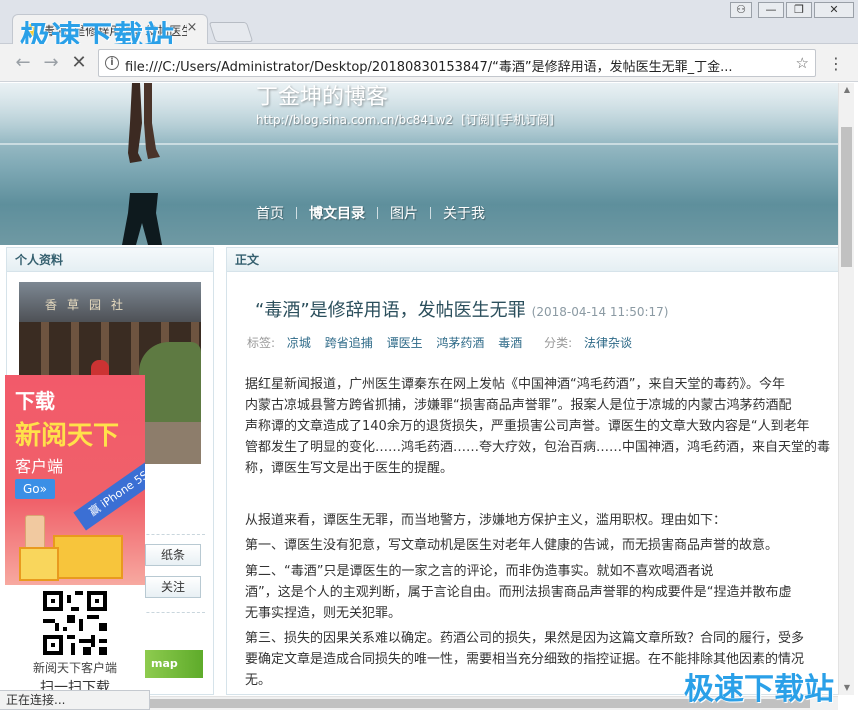 The image size is (858, 715). Describe the element at coordinates (558, 343) in the screenshot. I see `category-label: 分类:` at that location.